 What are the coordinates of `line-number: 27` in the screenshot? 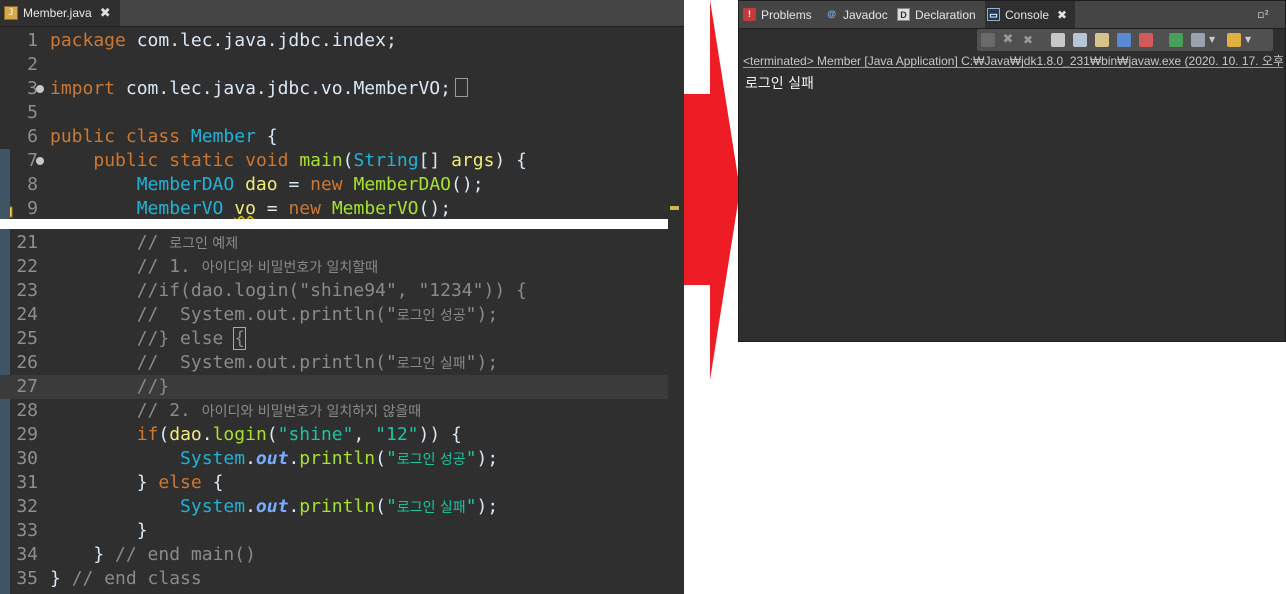 It's located at (27, 386).